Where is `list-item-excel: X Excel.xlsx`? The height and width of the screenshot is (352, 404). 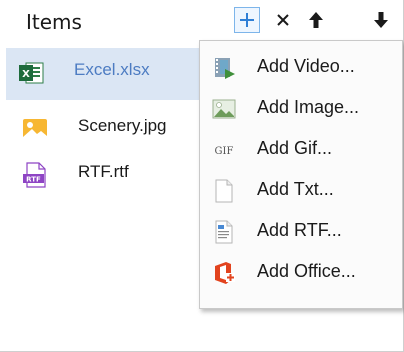
list-item-excel: X Excel.xlsx is located at coordinates (106, 74).